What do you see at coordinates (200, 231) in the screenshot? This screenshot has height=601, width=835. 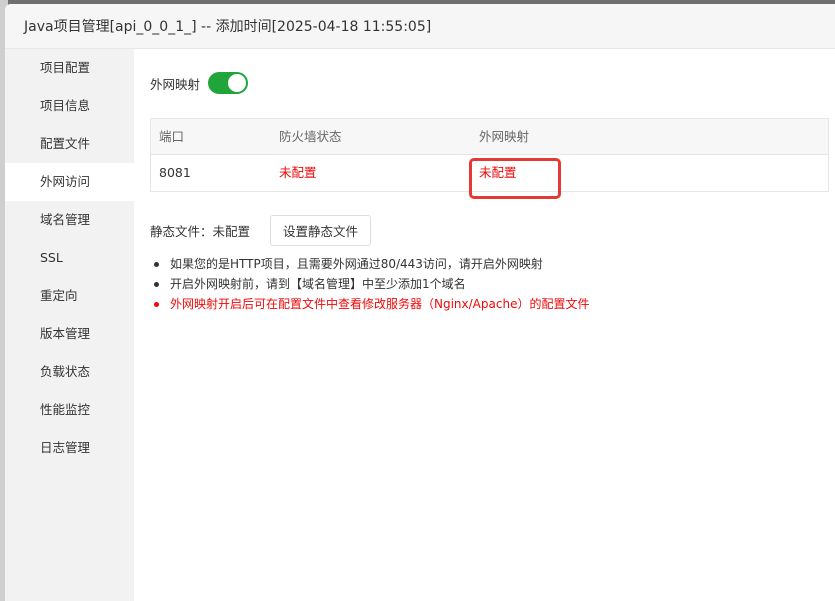 I see `static-files-status: 静态文件：未配置` at bounding box center [200, 231].